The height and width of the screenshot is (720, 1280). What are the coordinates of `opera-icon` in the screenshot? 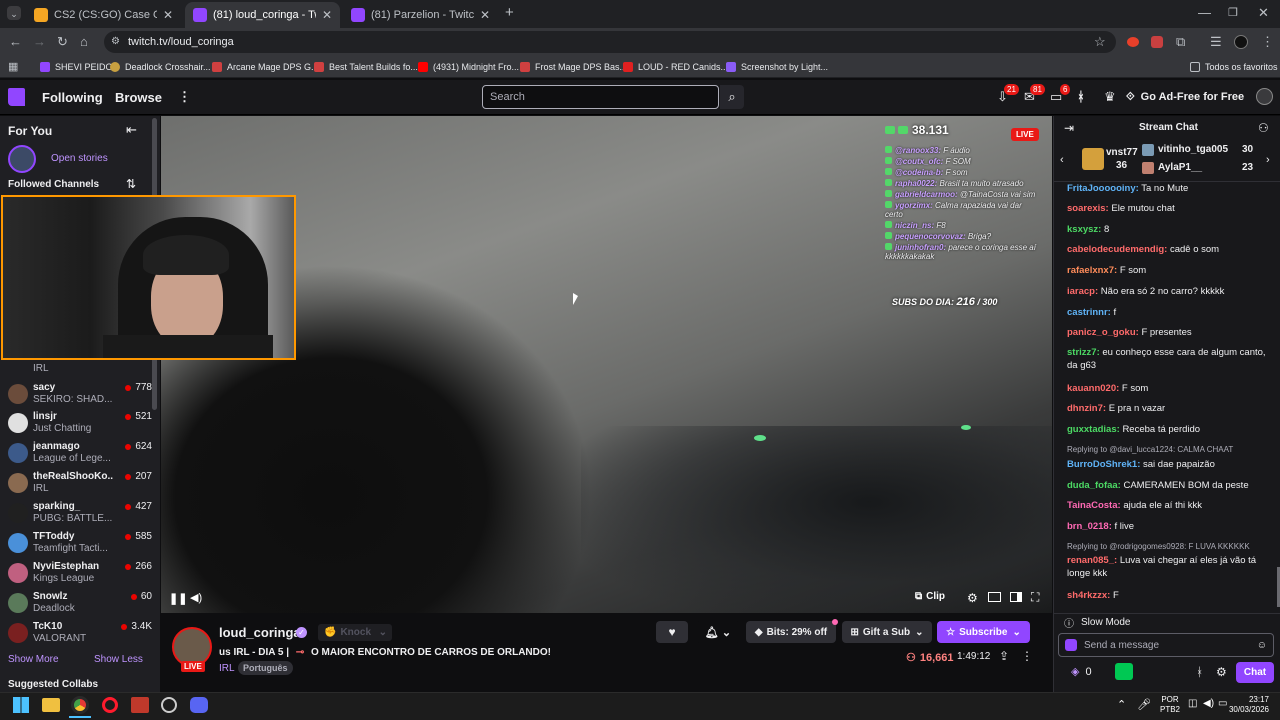 It's located at (110, 705).